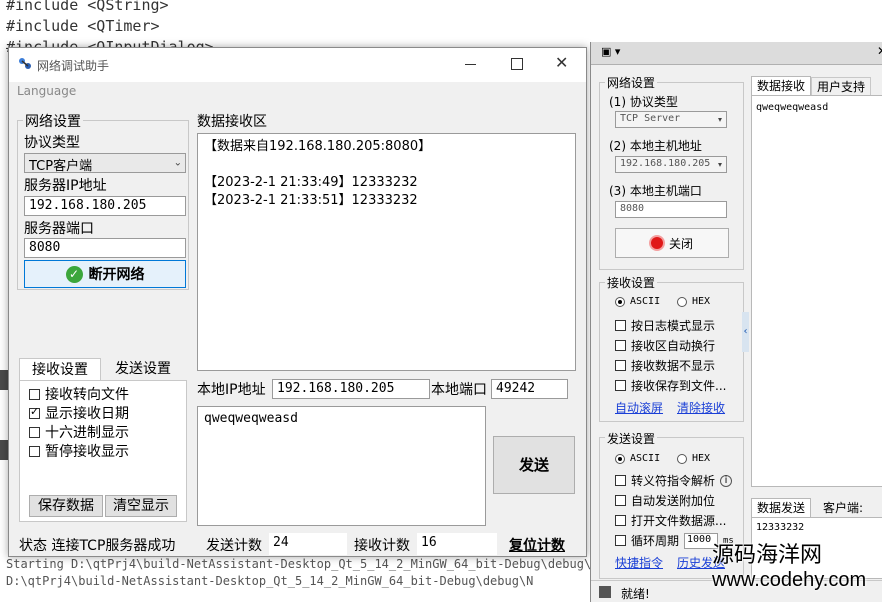  Describe the element at coordinates (79, 394) in the screenshot. I see `recv-to-file-checkbox: 接收转向文件` at that location.